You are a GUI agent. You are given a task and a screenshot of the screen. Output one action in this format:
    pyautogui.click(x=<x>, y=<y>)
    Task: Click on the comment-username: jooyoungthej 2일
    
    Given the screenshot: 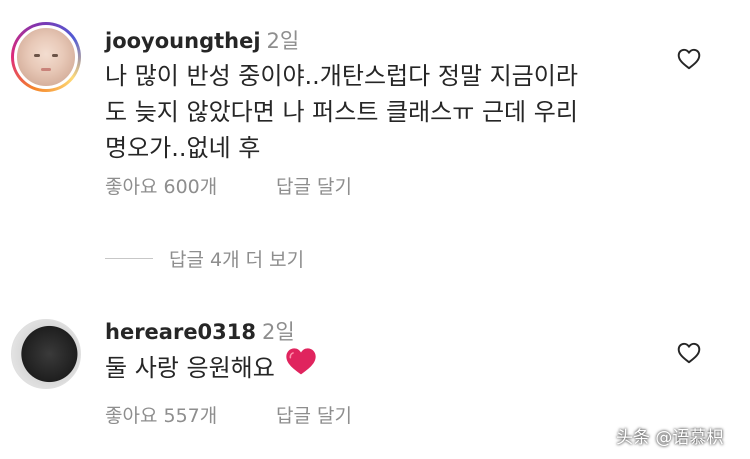 What is the action you would take?
    pyautogui.click(x=202, y=40)
    